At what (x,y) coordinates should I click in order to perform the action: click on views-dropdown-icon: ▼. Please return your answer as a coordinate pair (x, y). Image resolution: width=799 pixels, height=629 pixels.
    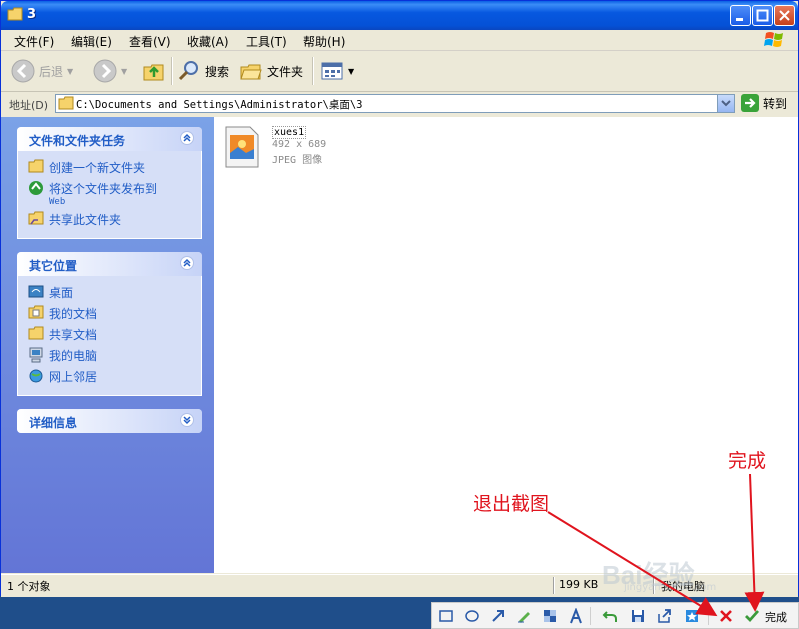
    Looking at the image, I should click on (351, 71).